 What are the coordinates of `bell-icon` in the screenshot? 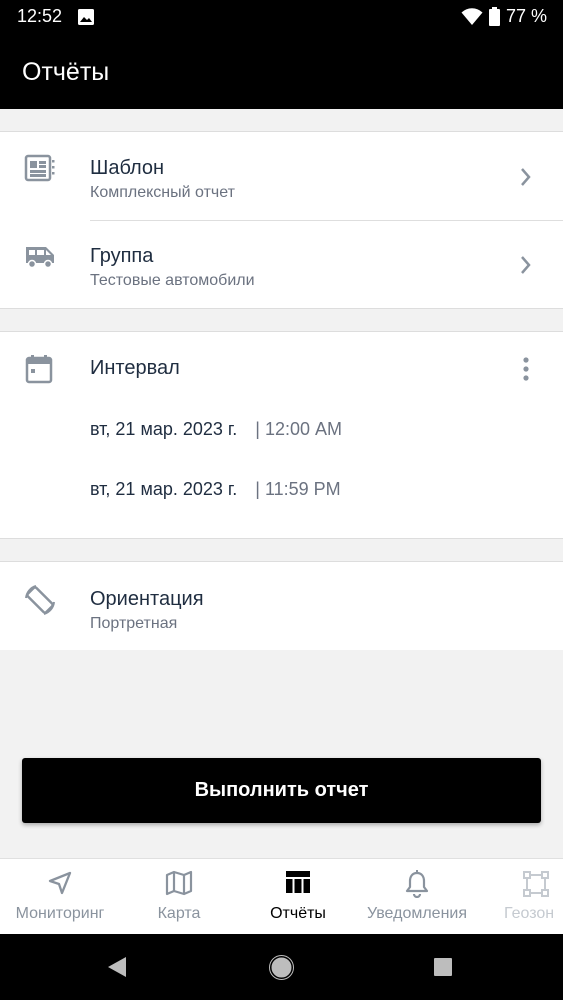 It's located at (417, 884).